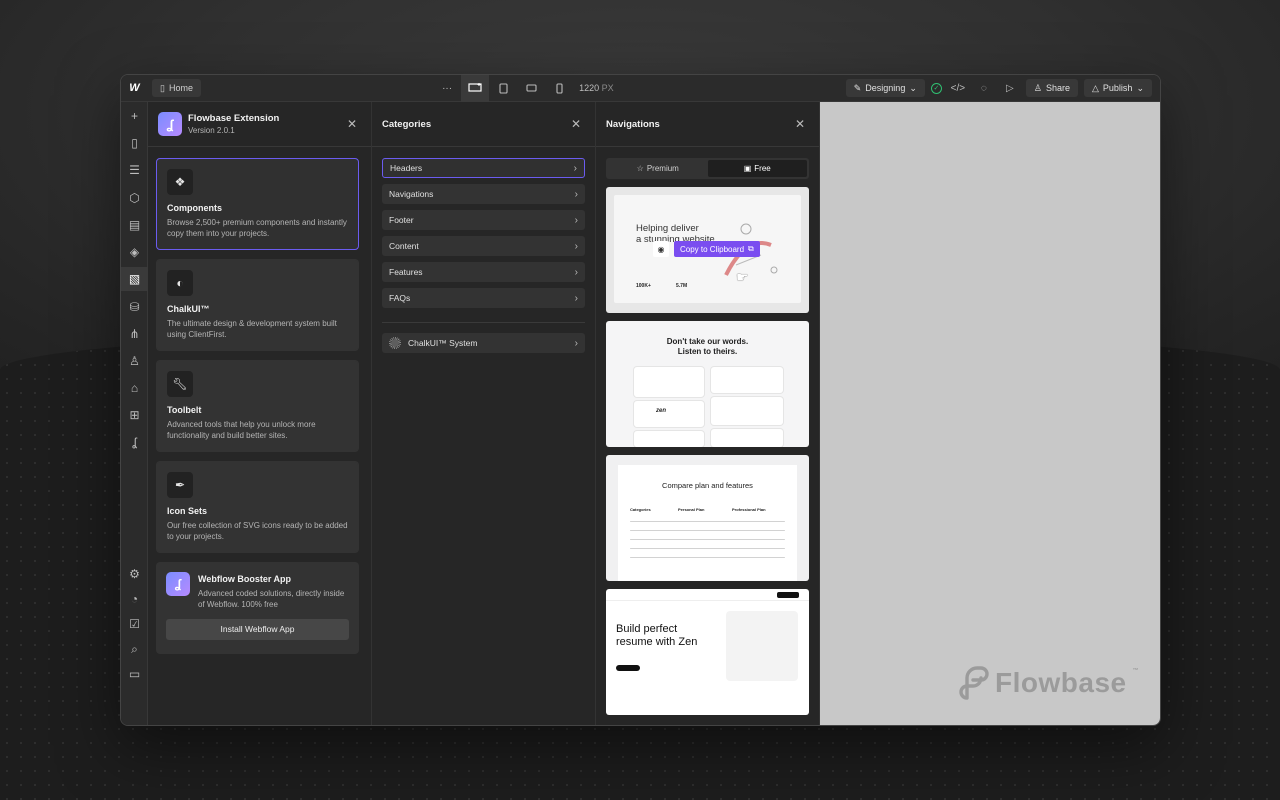 The image size is (1280, 800). Describe the element at coordinates (406, 124) in the screenshot. I see `categories-title: Categories` at that location.